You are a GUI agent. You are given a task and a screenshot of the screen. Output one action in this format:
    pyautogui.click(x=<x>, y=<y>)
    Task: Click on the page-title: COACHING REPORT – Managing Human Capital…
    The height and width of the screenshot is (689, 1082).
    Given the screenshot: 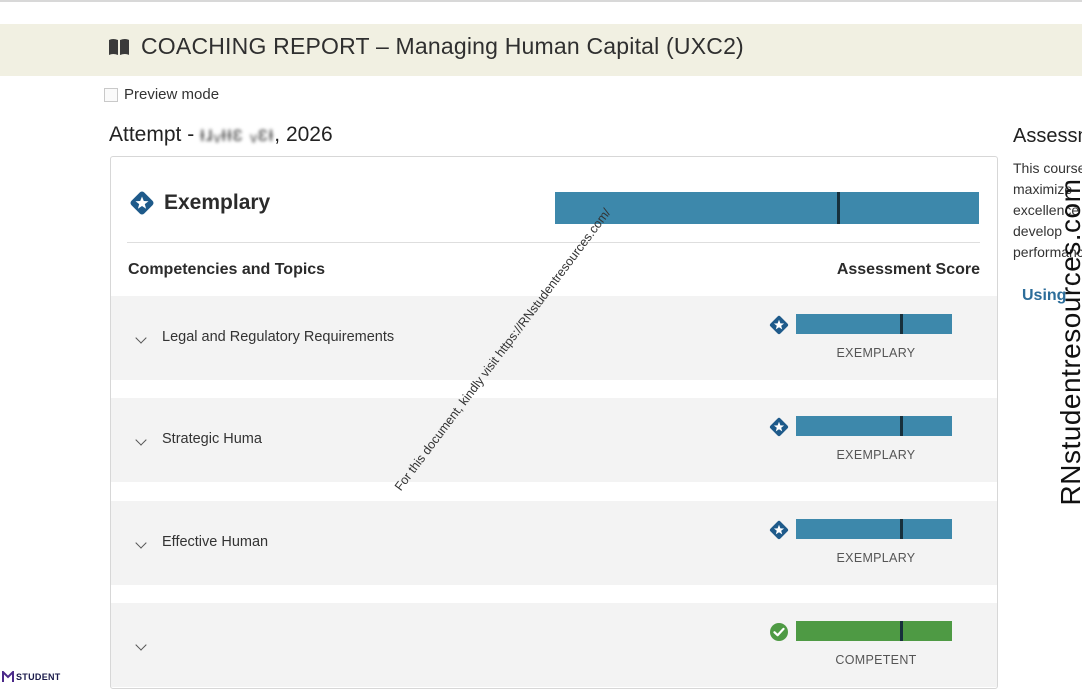 What is the action you would take?
    pyautogui.click(x=442, y=46)
    